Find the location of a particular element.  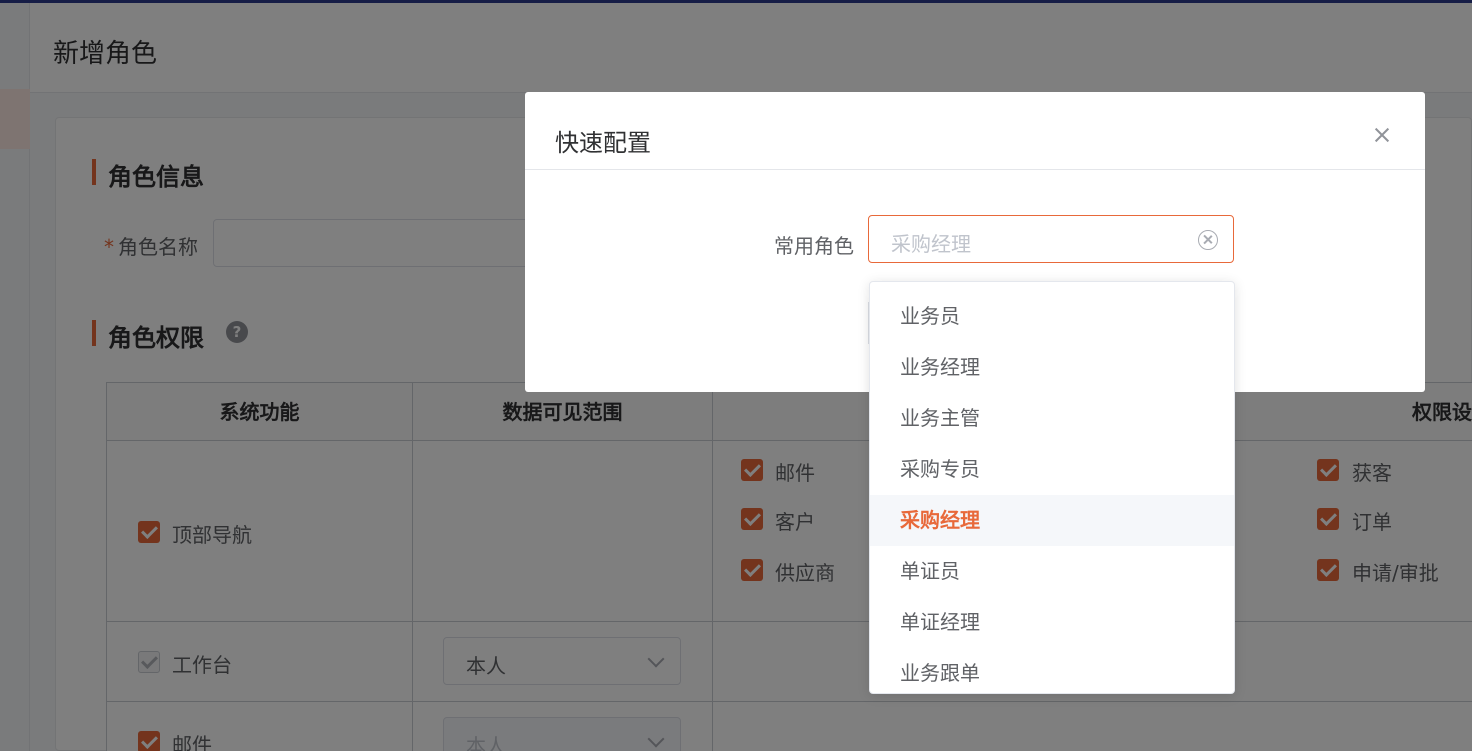

dialog-title: 快速配置 is located at coordinates (603, 143).